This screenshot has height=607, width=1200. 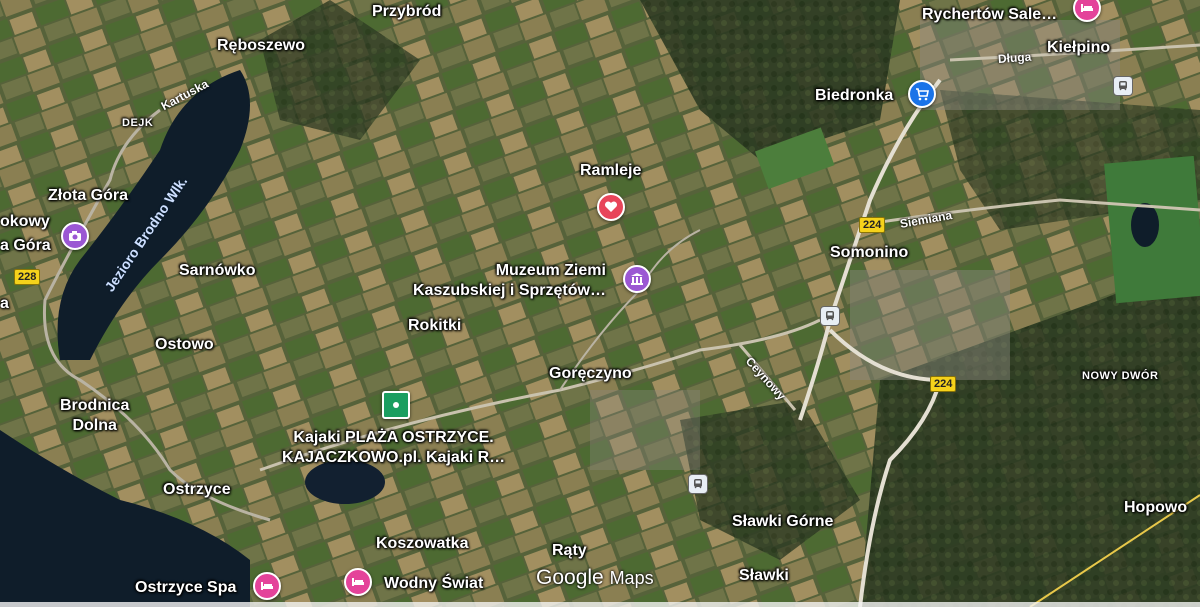 I want to click on road-shield-228: 228, so click(x=27, y=277).